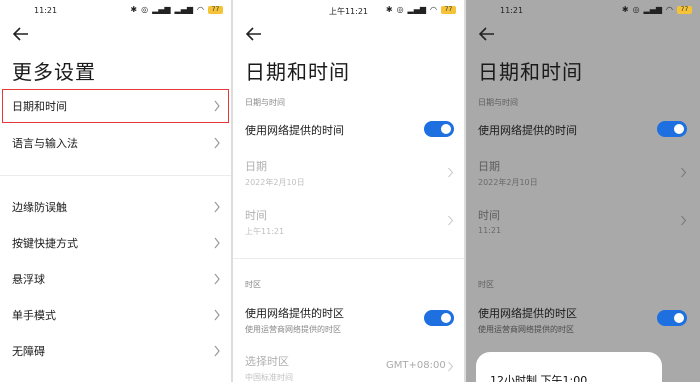 The width and height of the screenshot is (700, 382). What do you see at coordinates (115, 144) in the screenshot?
I see `menu-item-language-input: 语言与输入法` at bounding box center [115, 144].